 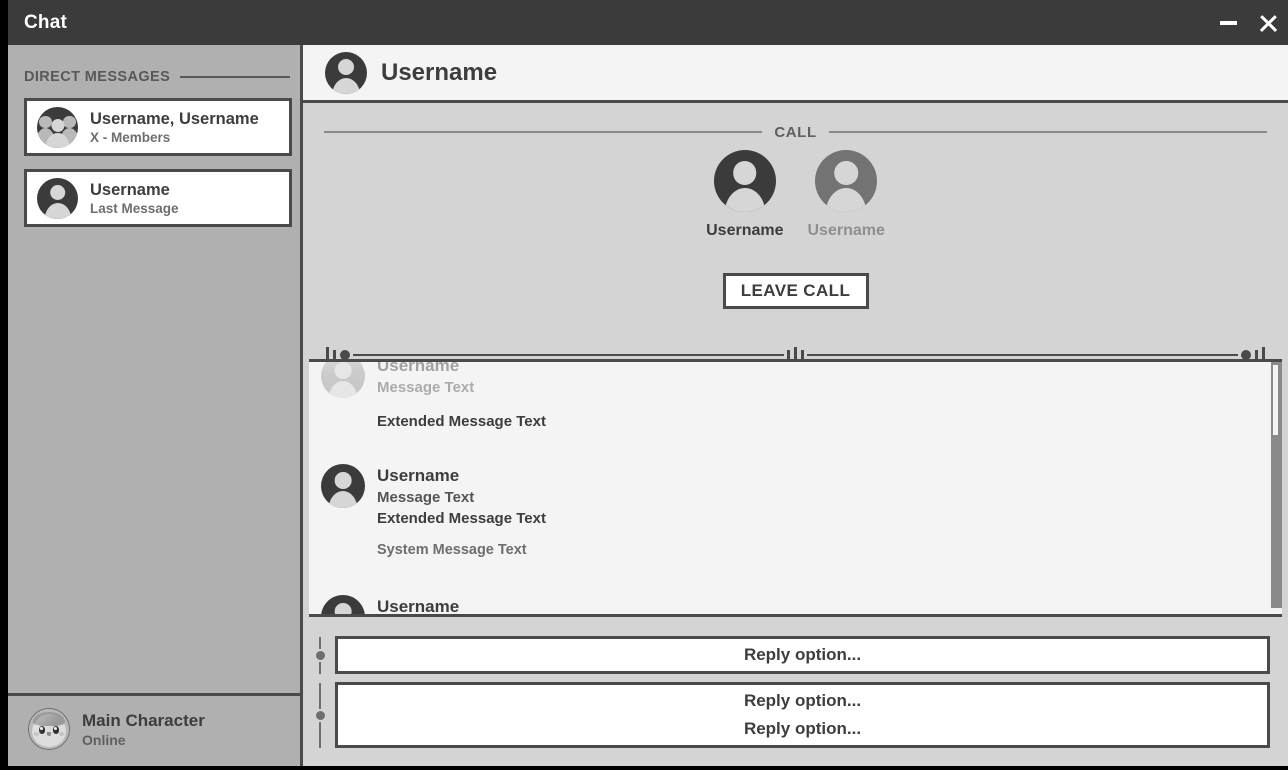 I want to click on profile-texts: Main Character Online, so click(x=143, y=729).